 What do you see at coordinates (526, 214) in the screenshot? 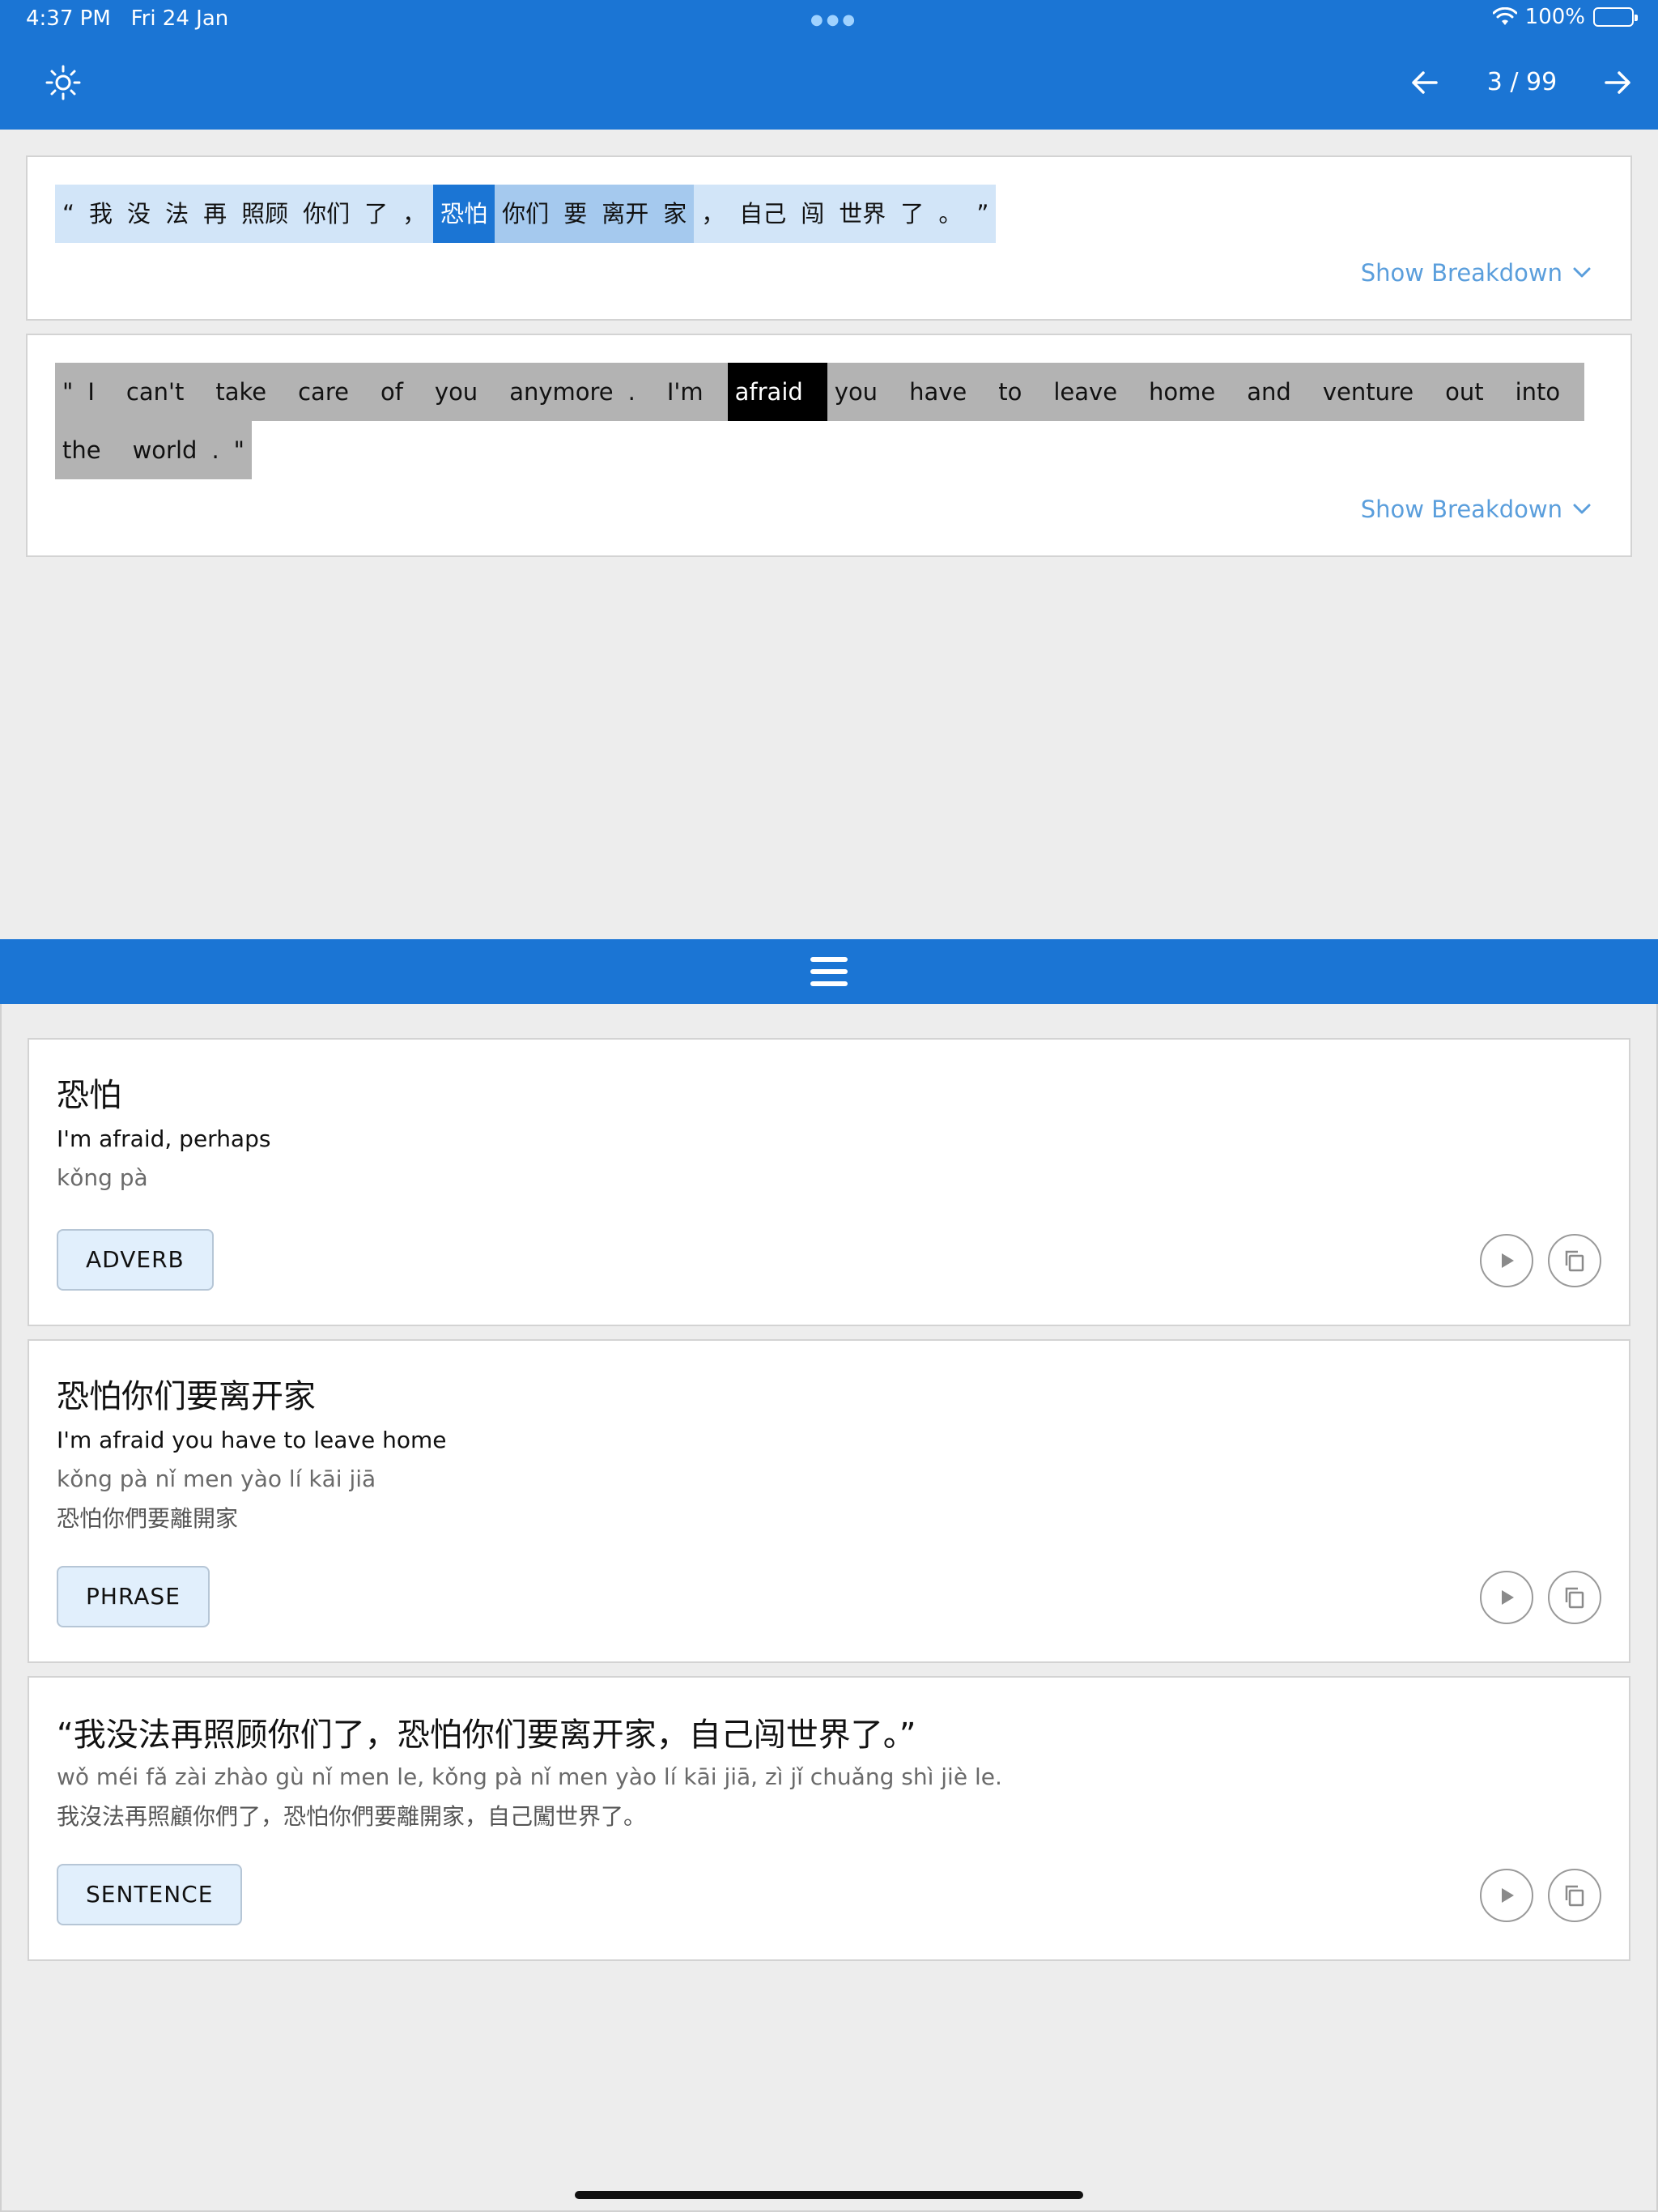
I see `chinese-token-phrase: 你们` at bounding box center [526, 214].